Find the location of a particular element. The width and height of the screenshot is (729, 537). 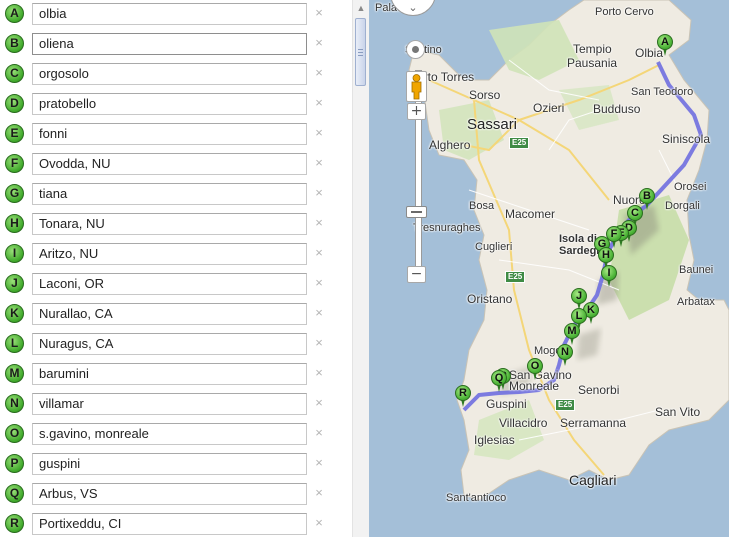

waypoint-marker-icon: K is located at coordinates (14, 313).